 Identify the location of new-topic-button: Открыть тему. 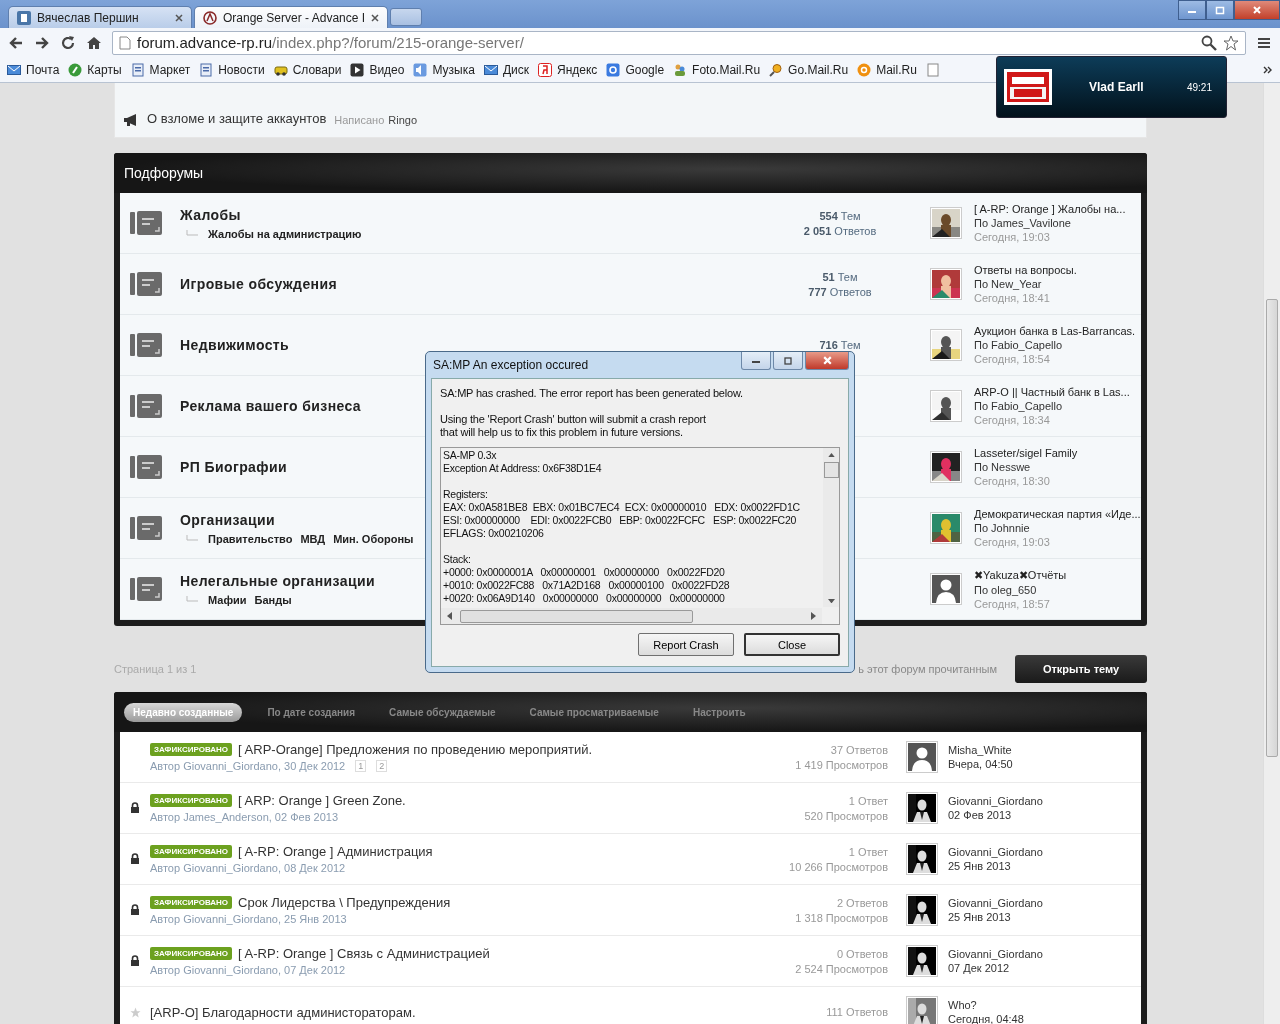
(1081, 669).